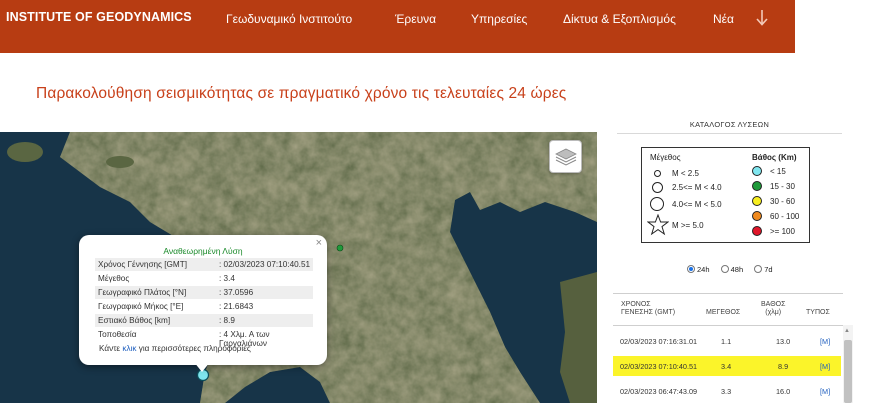  I want to click on depth-cyan-icon, so click(757, 171).